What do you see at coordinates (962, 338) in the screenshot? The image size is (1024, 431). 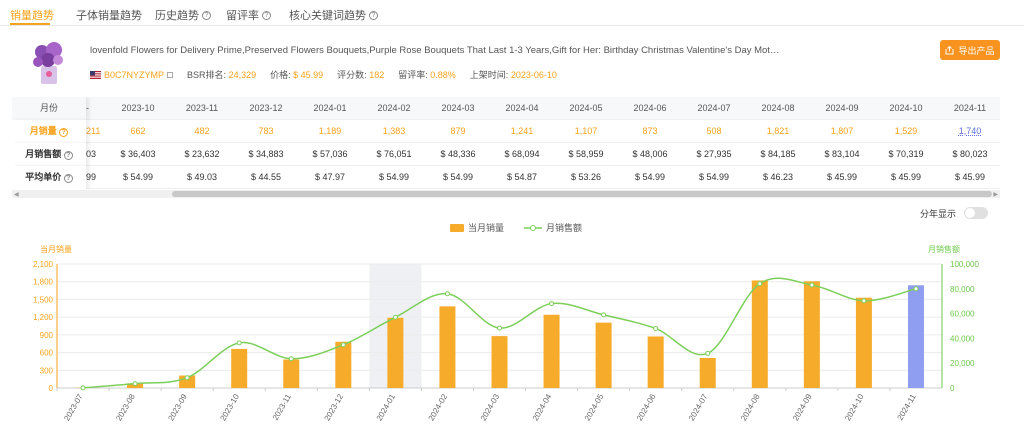 I see `y-tick-right: 40,000` at bounding box center [962, 338].